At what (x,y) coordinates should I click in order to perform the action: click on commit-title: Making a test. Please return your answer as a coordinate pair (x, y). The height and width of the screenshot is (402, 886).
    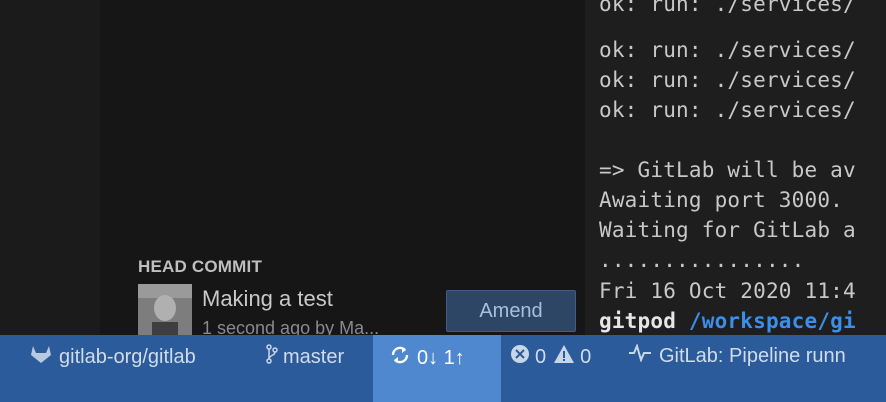
    Looking at the image, I should click on (267, 299).